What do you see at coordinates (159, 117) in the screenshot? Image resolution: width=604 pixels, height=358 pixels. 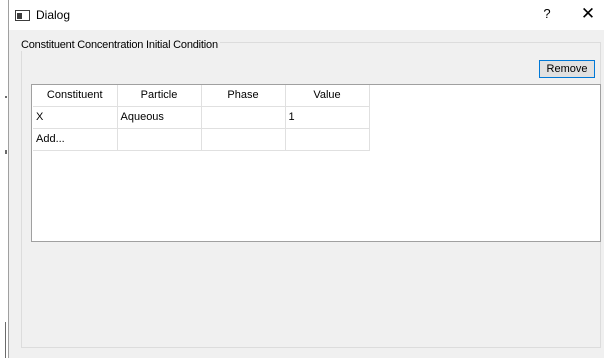 I see `cell-particle: Aqueous` at bounding box center [159, 117].